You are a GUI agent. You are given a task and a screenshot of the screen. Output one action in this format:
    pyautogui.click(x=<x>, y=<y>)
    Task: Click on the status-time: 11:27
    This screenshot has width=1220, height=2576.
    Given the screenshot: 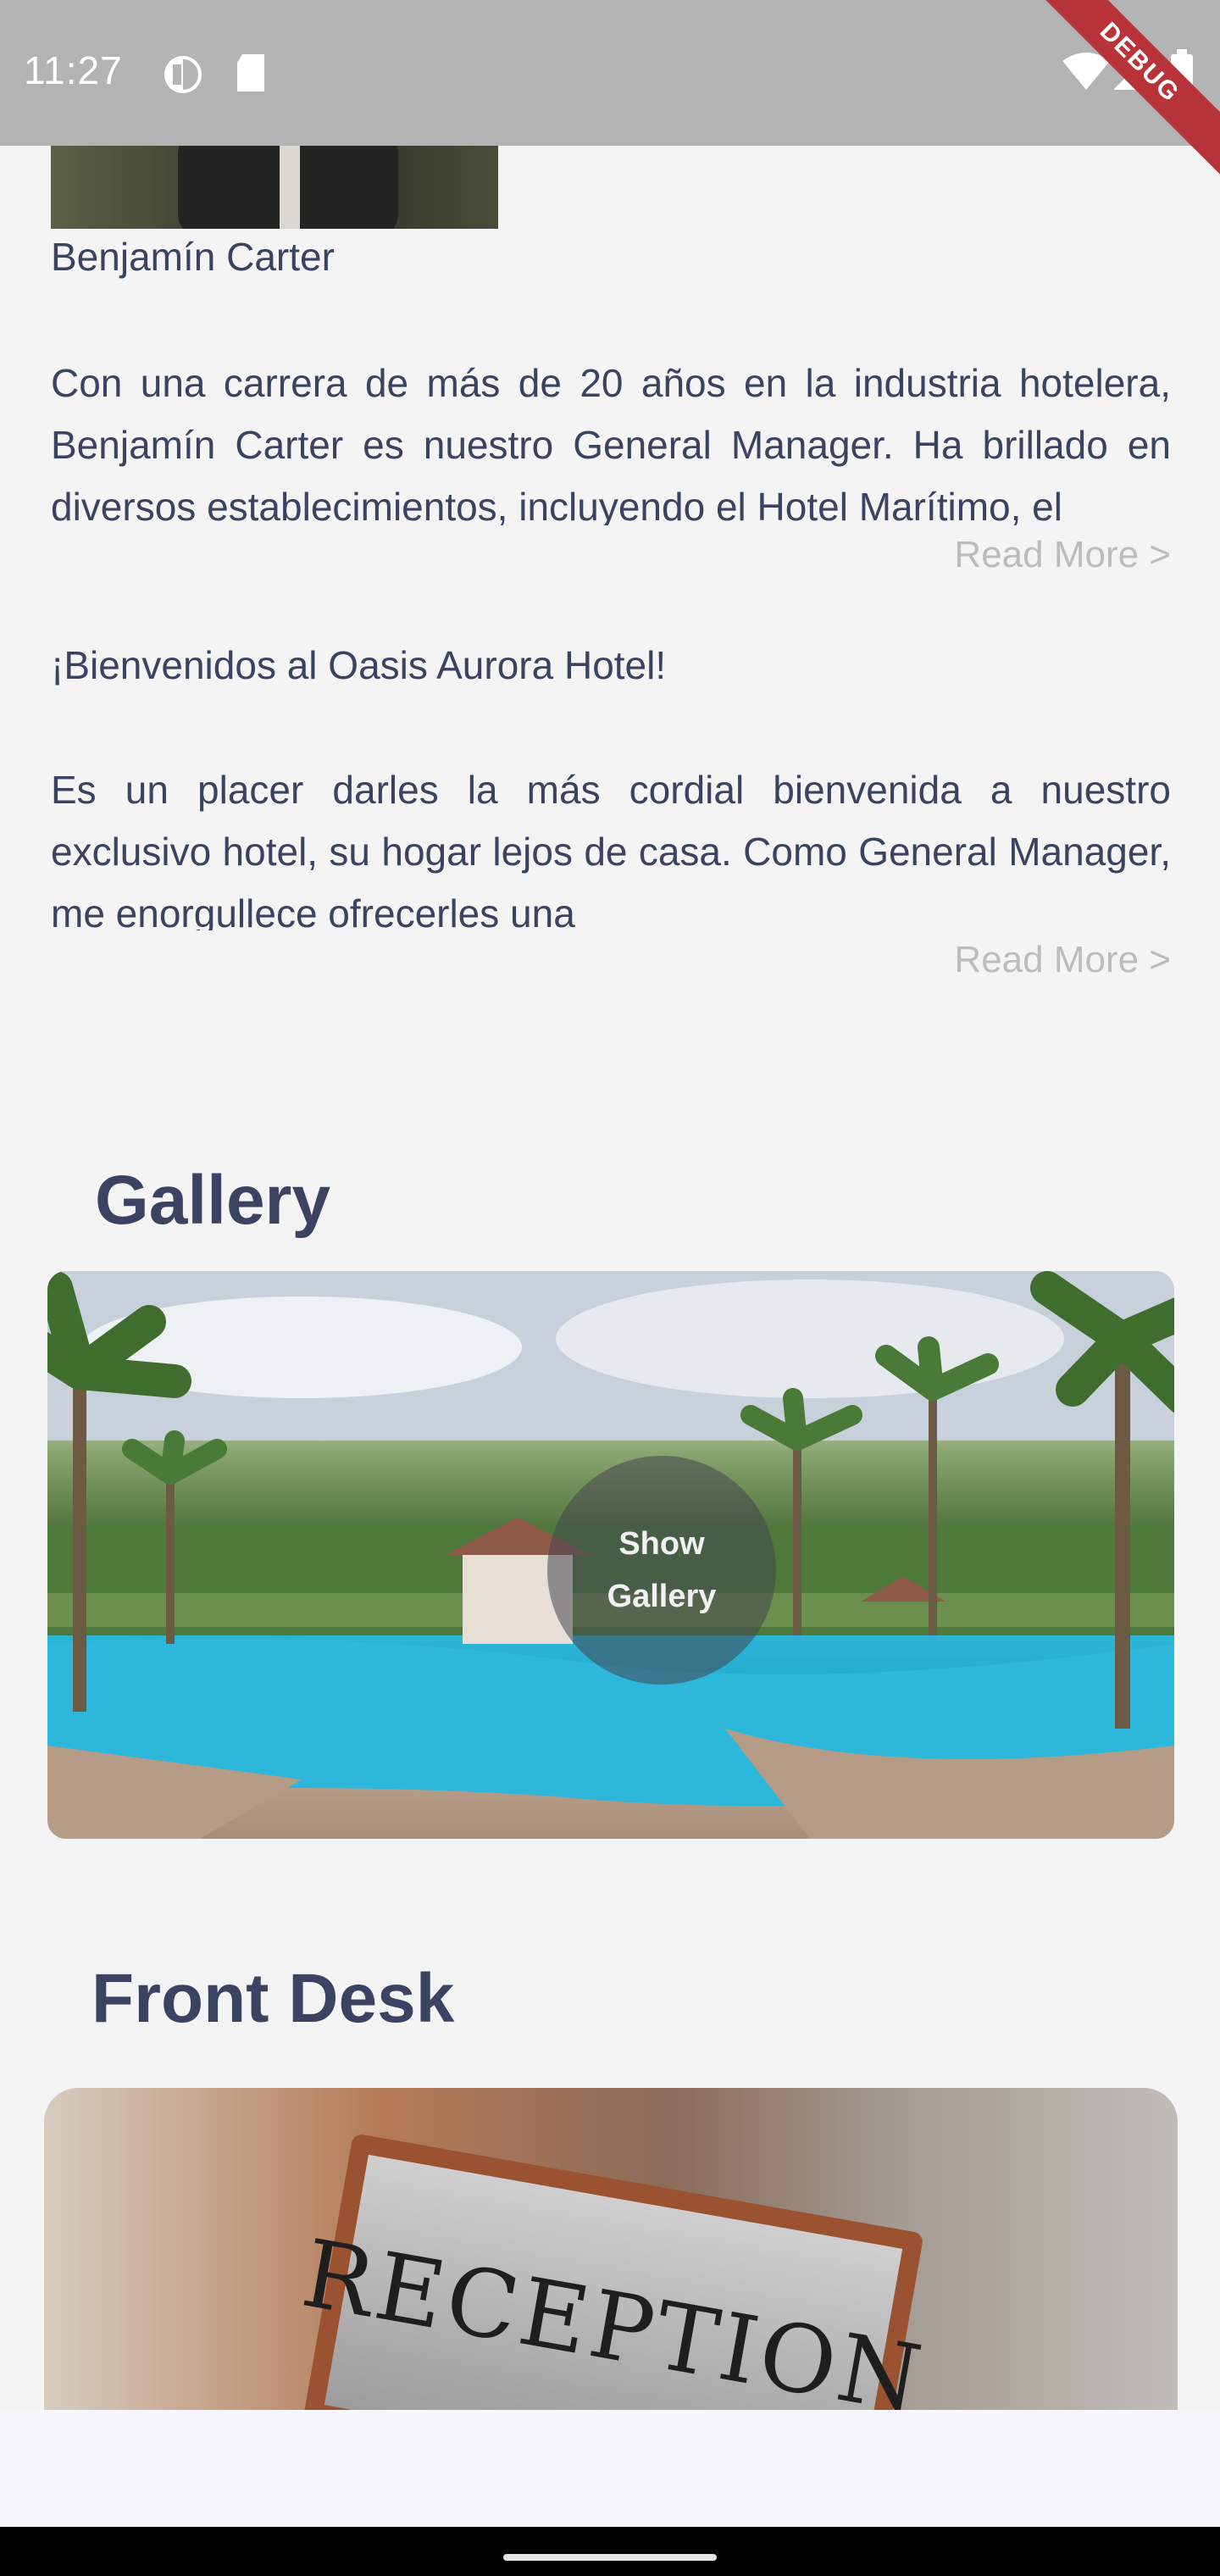 What is the action you would take?
    pyautogui.click(x=73, y=70)
    